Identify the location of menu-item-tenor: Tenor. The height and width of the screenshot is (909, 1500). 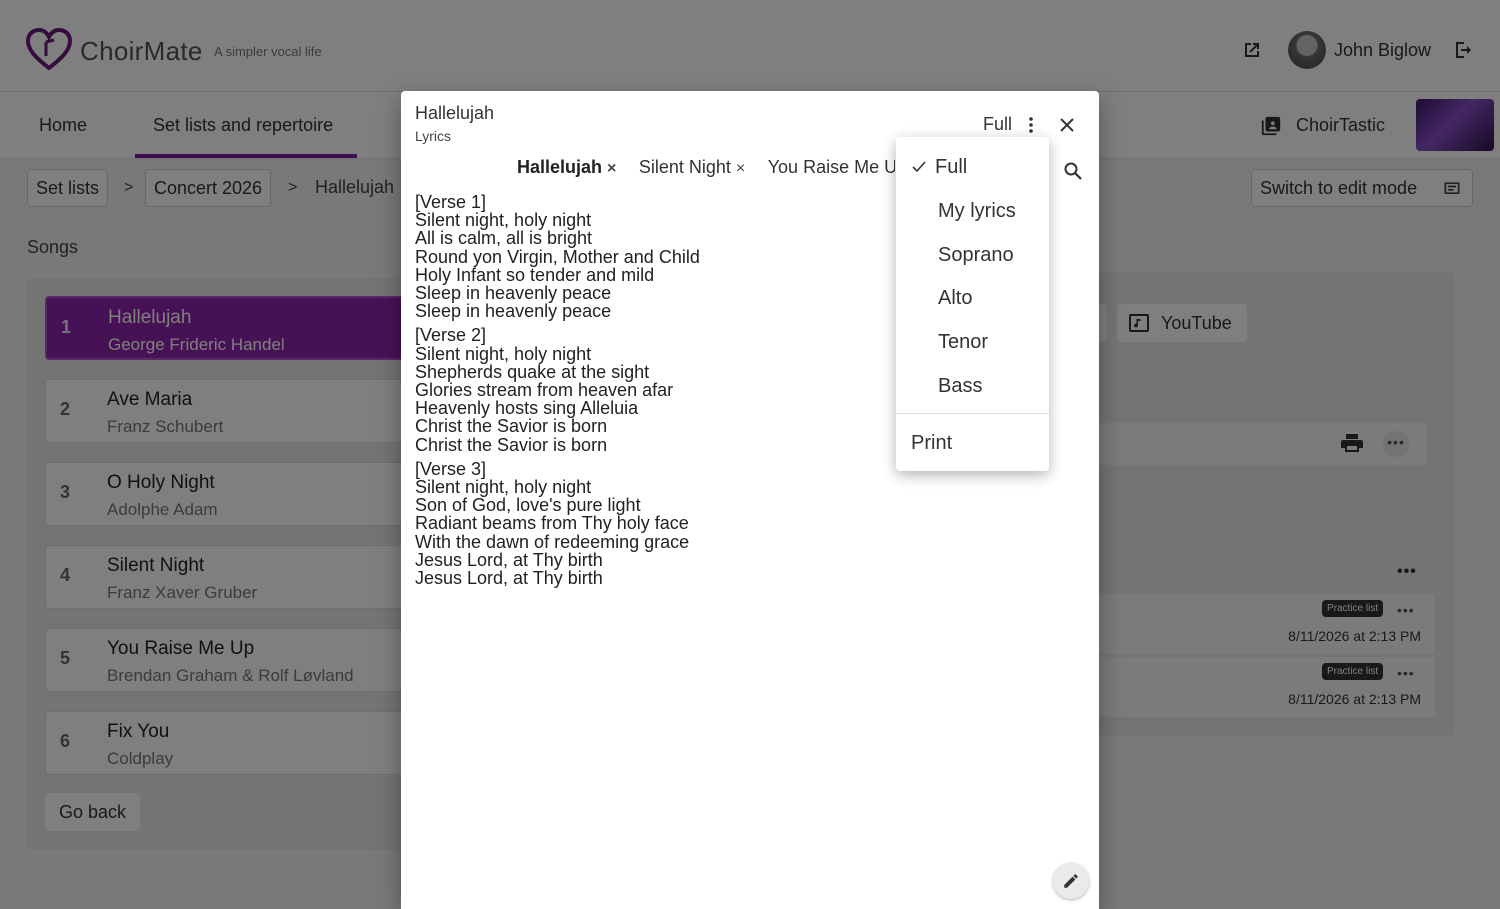
(972, 342).